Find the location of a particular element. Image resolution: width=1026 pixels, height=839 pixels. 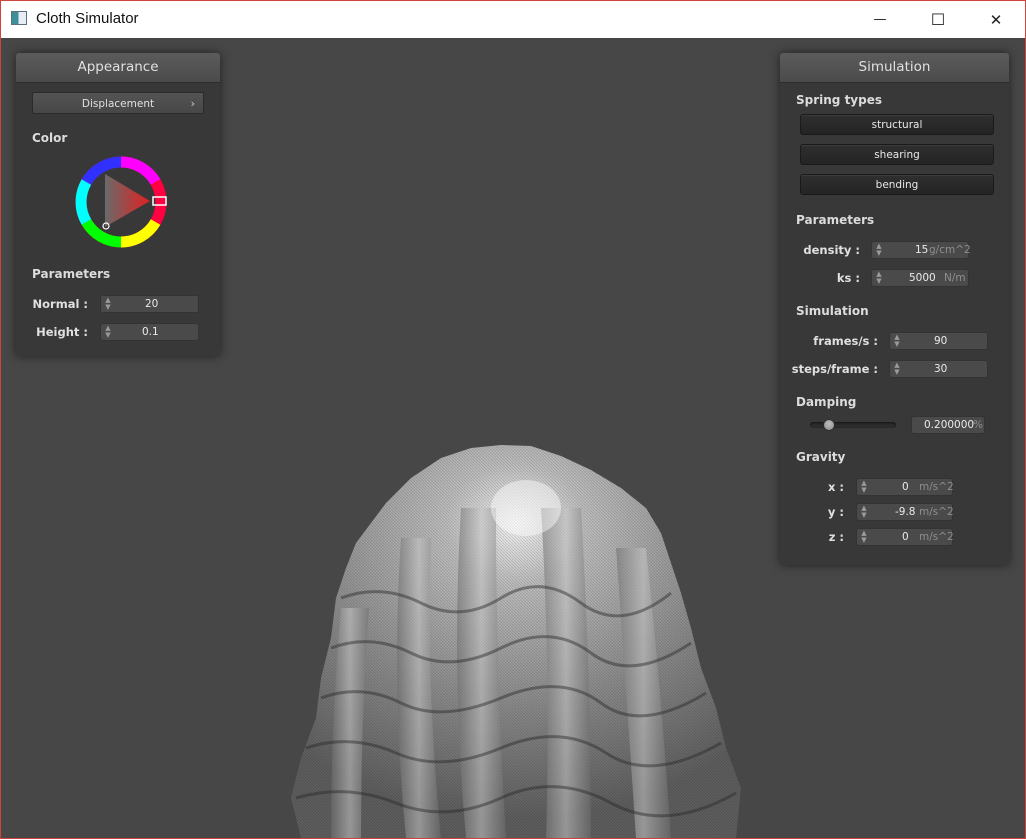

appearance-panel-title: Appearance is located at coordinates (118, 68).